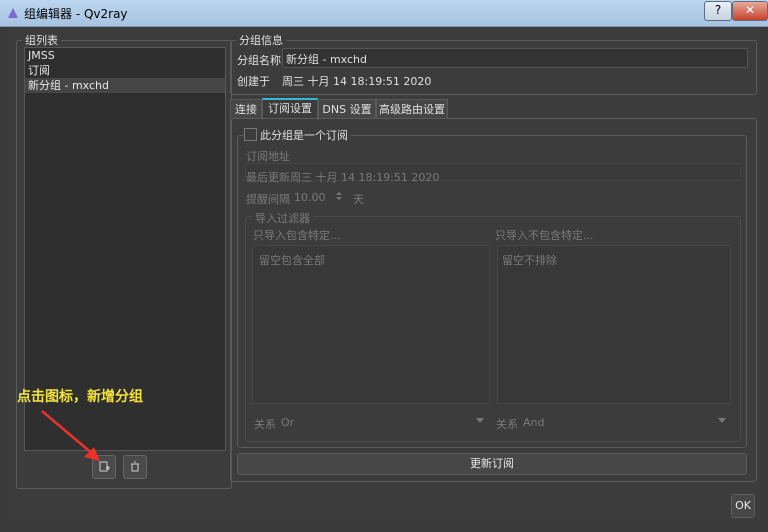 Image resolution: width=768 pixels, height=532 pixels. Describe the element at coordinates (246, 109) in the screenshot. I see `tab-connection: 连接` at that location.